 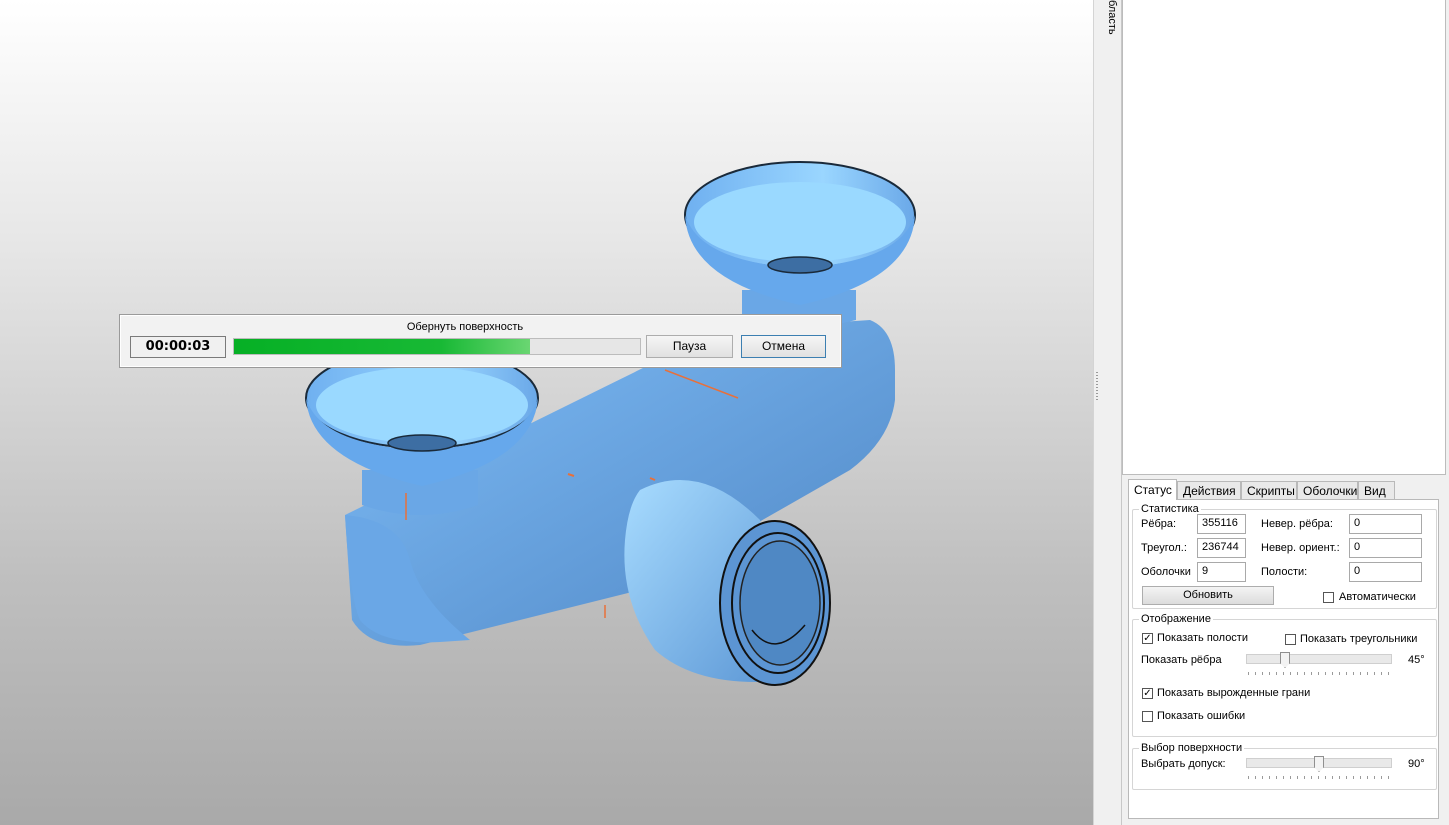 I want to click on tolerance-slider, so click(x=1319, y=770).